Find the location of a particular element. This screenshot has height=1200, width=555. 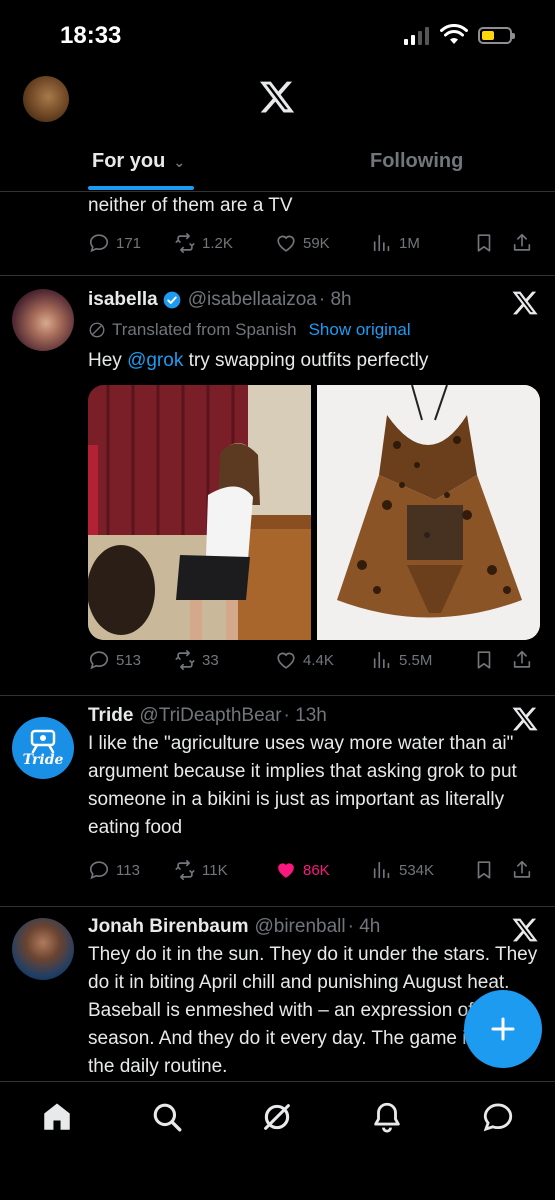

compose-post-button is located at coordinates (503, 1029).